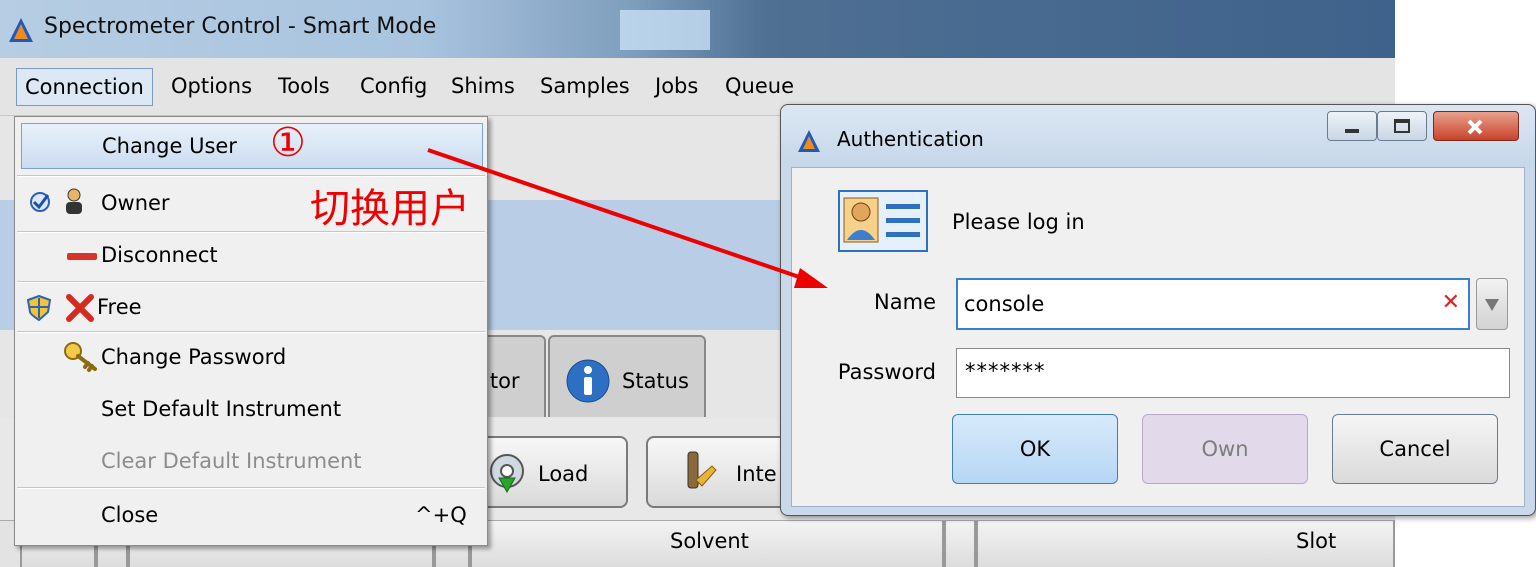  Describe the element at coordinates (74, 201) in the screenshot. I see `user-icon` at that location.